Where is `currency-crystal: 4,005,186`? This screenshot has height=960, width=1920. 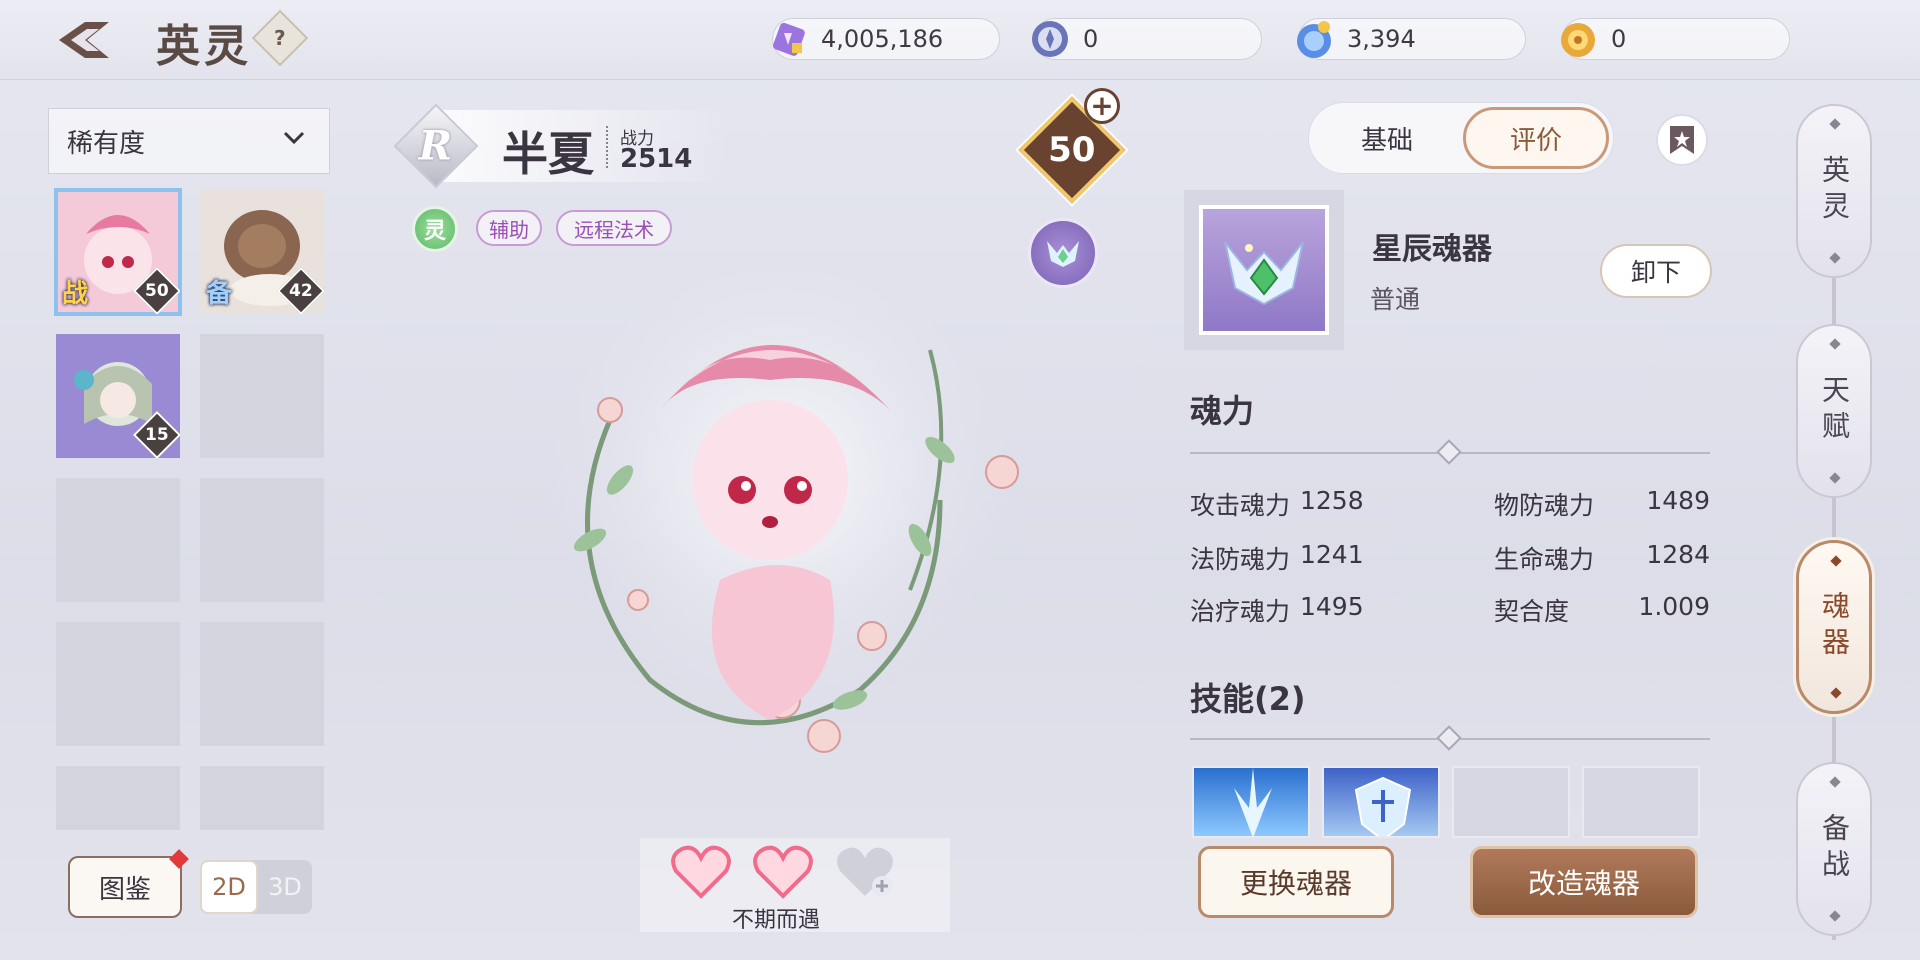 currency-crystal: 4,005,186 is located at coordinates (886, 39).